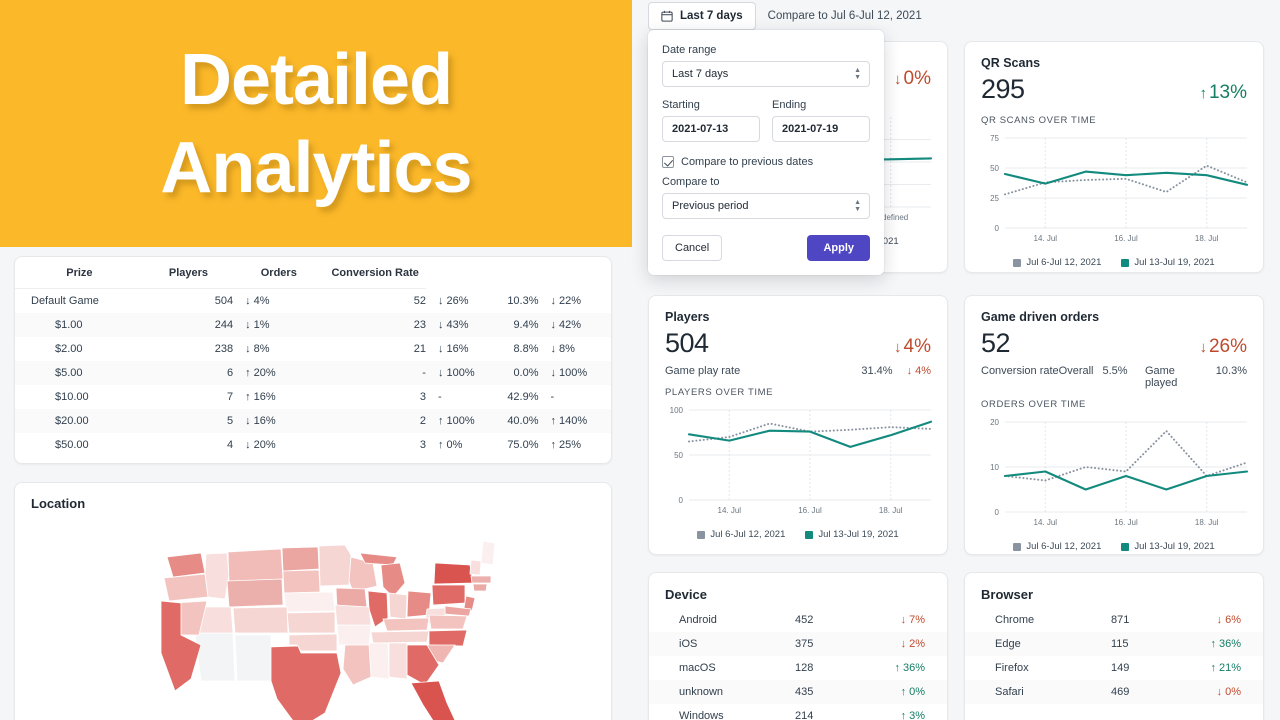 The width and height of the screenshot is (1280, 720). Describe the element at coordinates (1114, 692) in the screenshot. I see `list-item: Safari 469 ↓ 0%` at that location.